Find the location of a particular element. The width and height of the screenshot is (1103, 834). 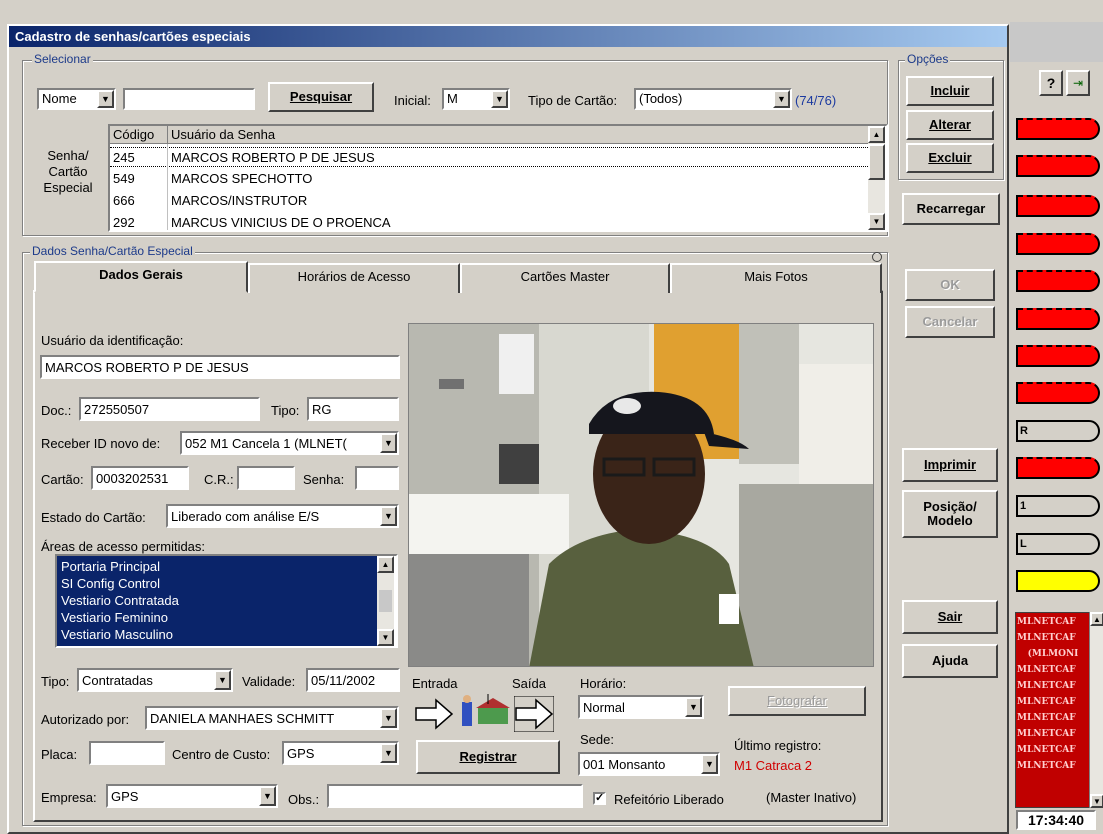

log-line: (MLMONI is located at coordinates (1053, 654).